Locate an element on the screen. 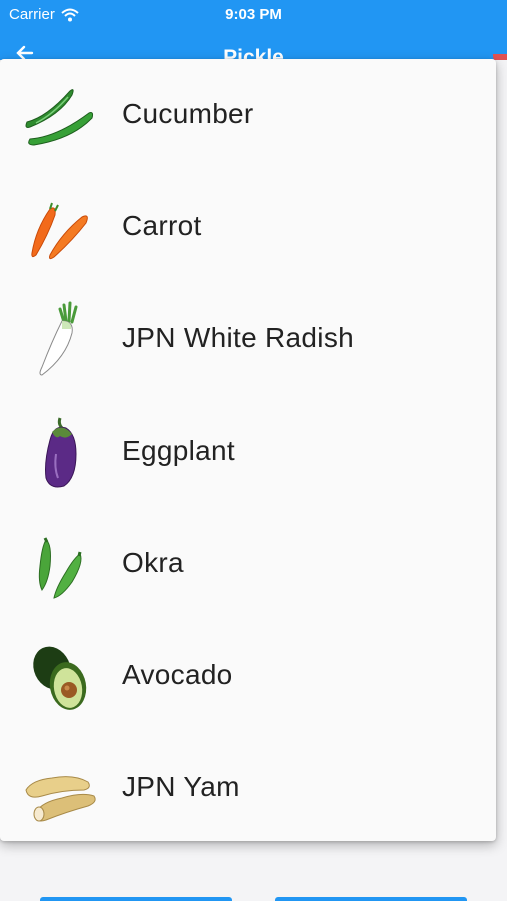  radish-icon is located at coordinates (58, 338).